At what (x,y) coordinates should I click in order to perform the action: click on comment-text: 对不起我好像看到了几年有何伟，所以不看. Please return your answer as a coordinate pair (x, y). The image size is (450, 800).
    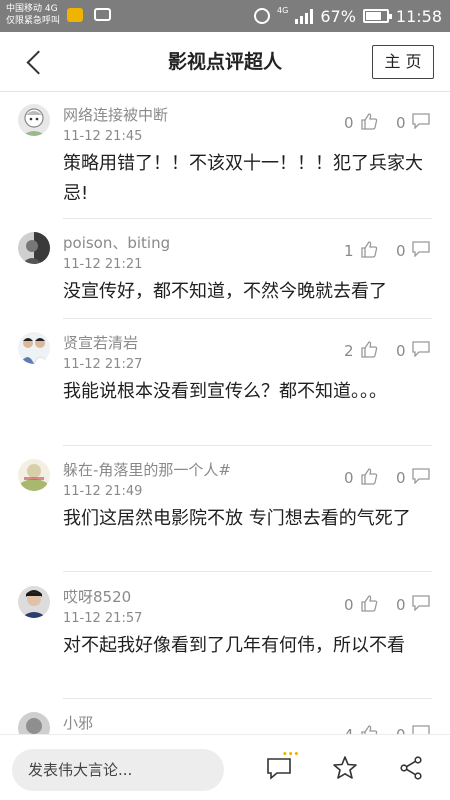
    Looking at the image, I should click on (234, 645).